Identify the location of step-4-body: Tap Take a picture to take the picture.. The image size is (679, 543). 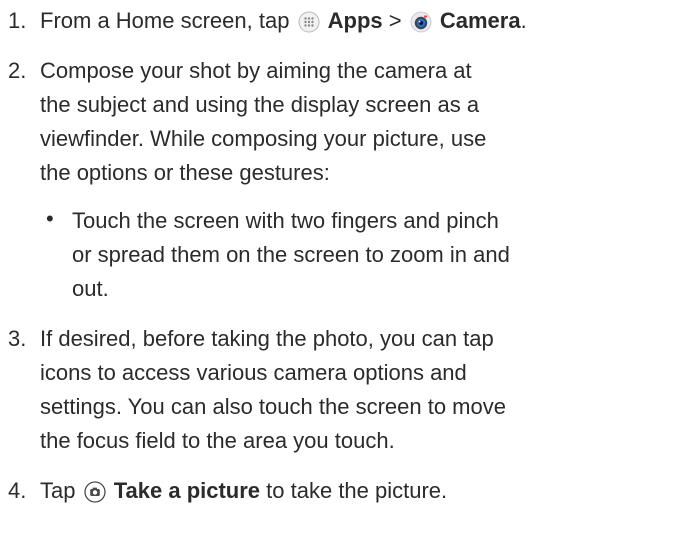
(359, 491).